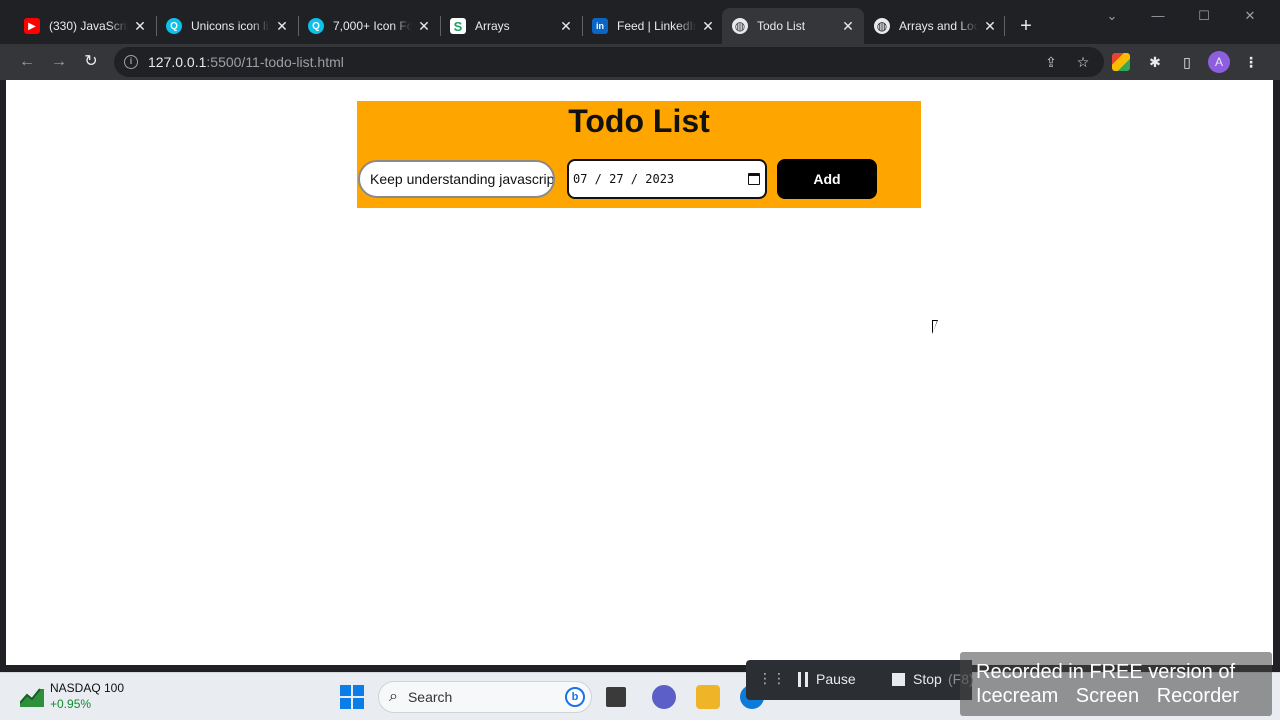 The height and width of the screenshot is (720, 1280). I want to click on tab-youtube: ▶ (330) JavaScript ✕, so click(85, 26).